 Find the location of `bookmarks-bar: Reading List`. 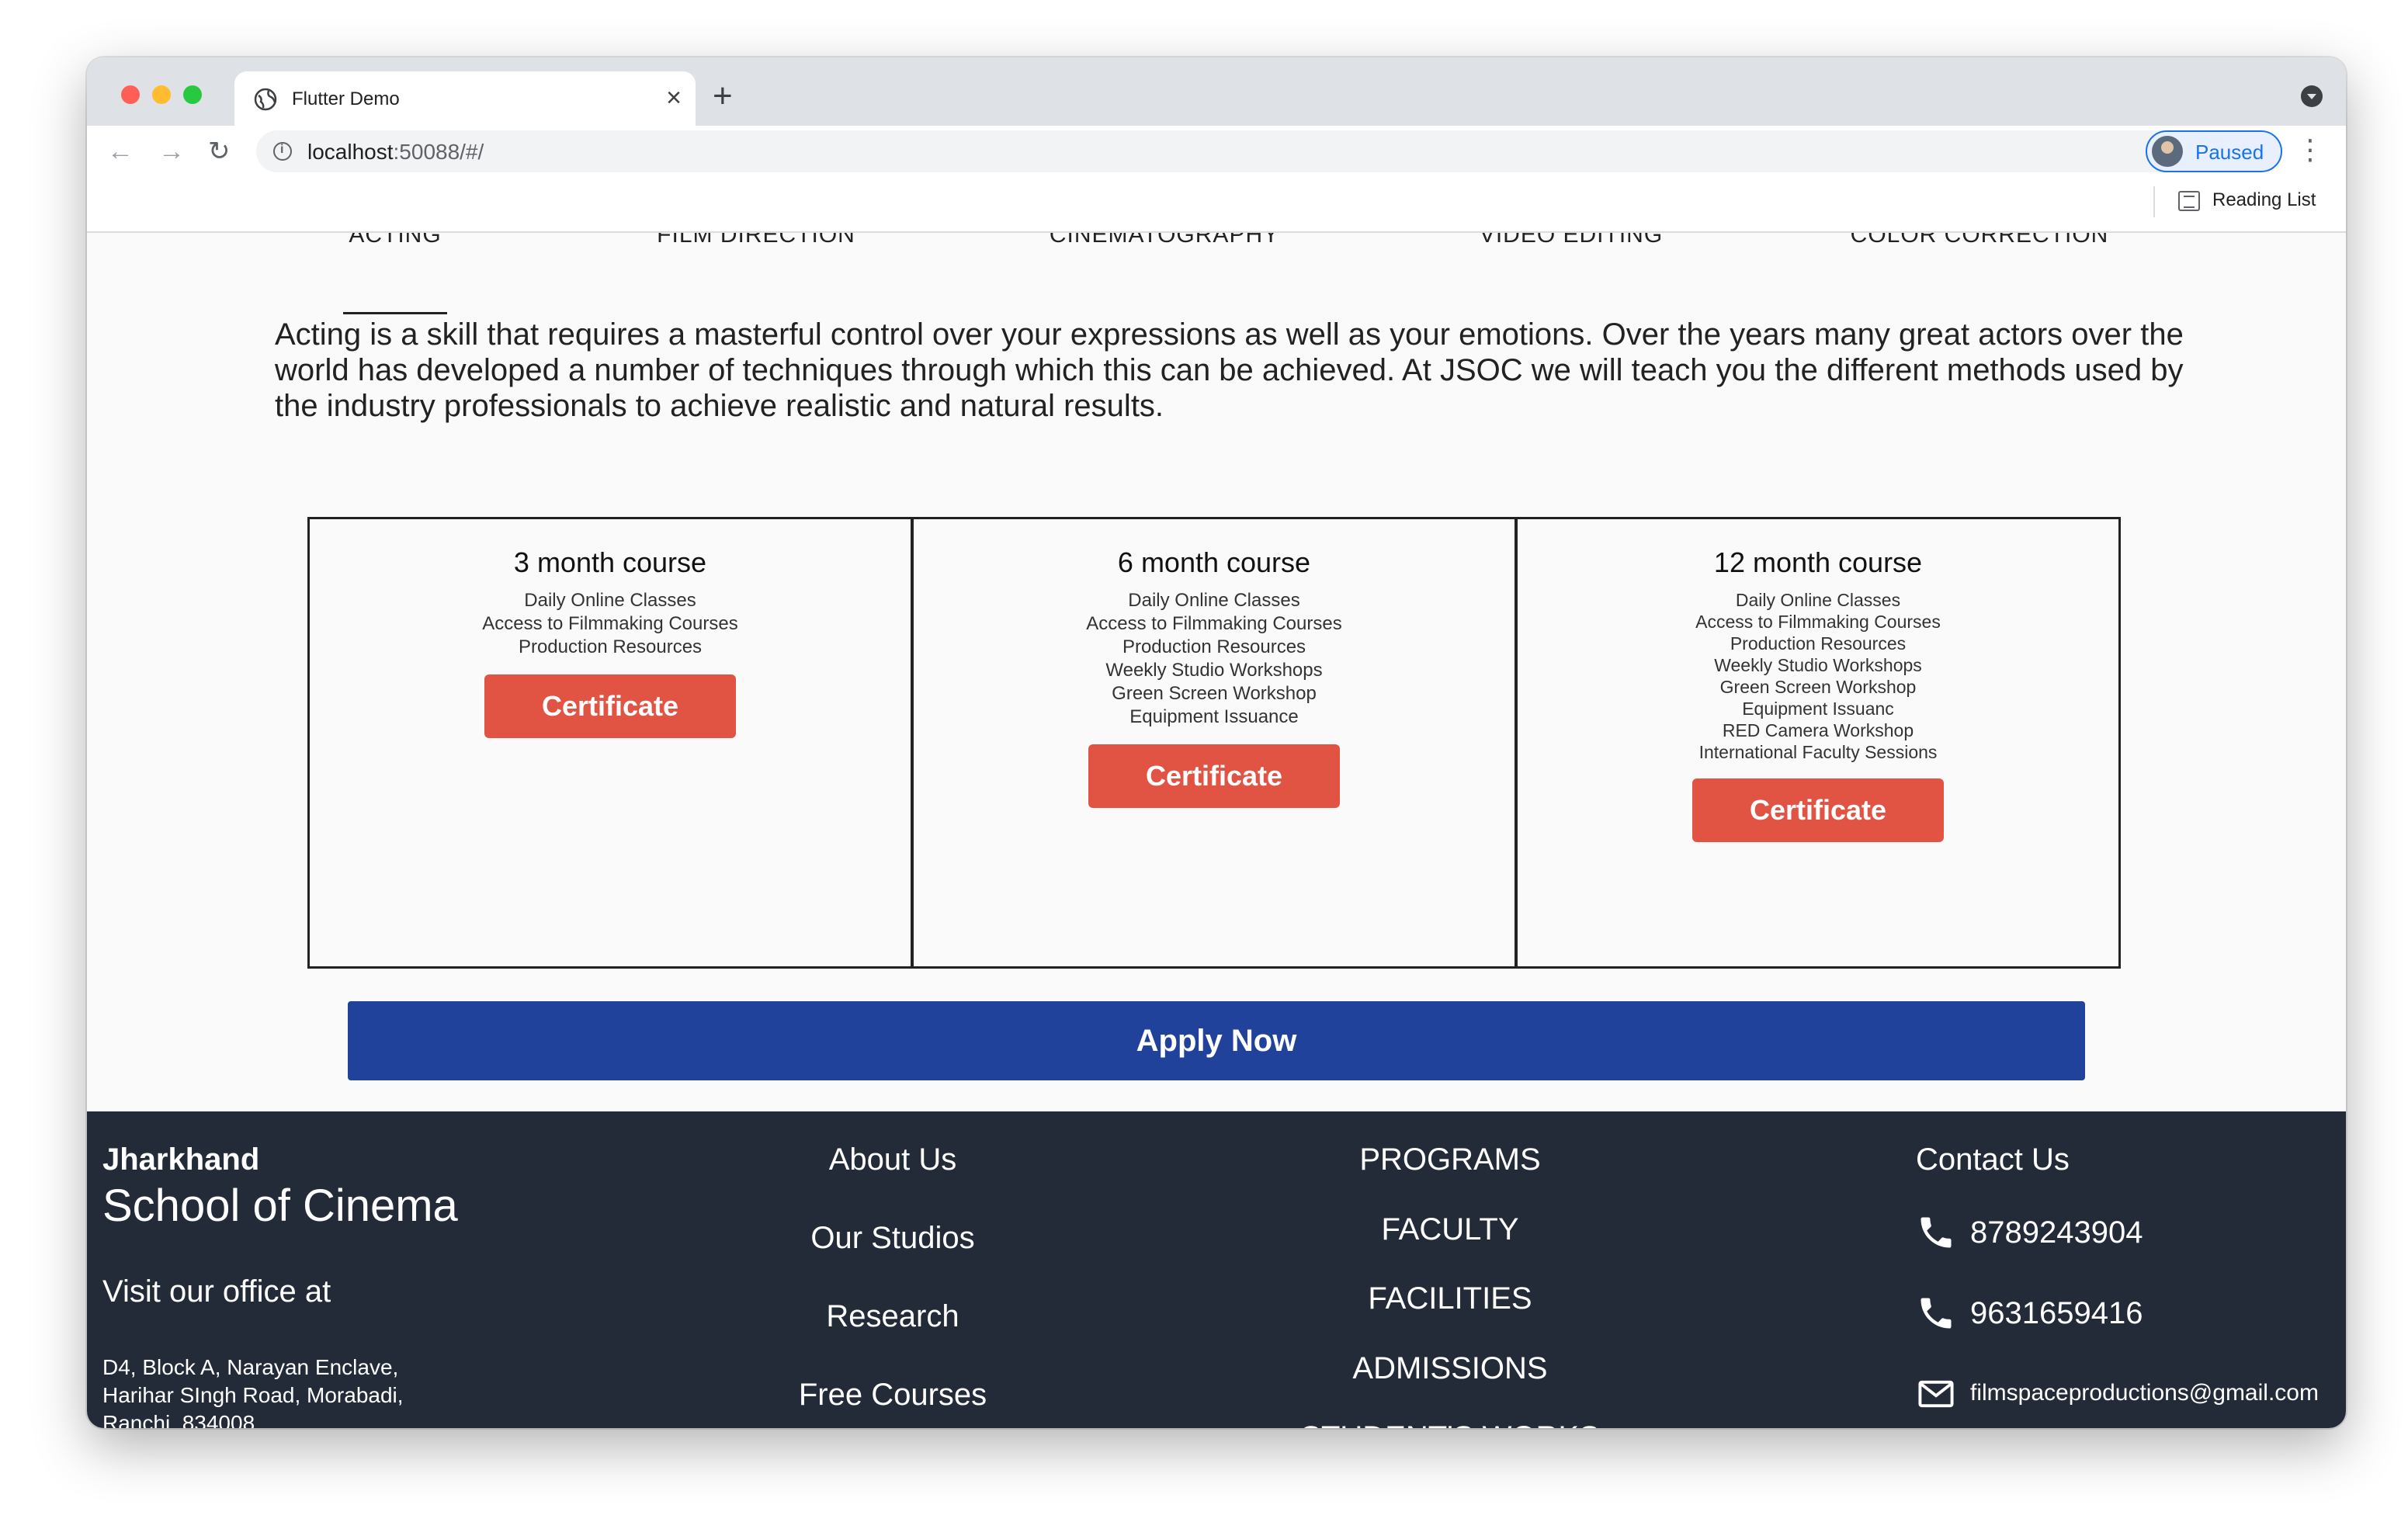

bookmarks-bar: Reading List is located at coordinates (1216, 205).